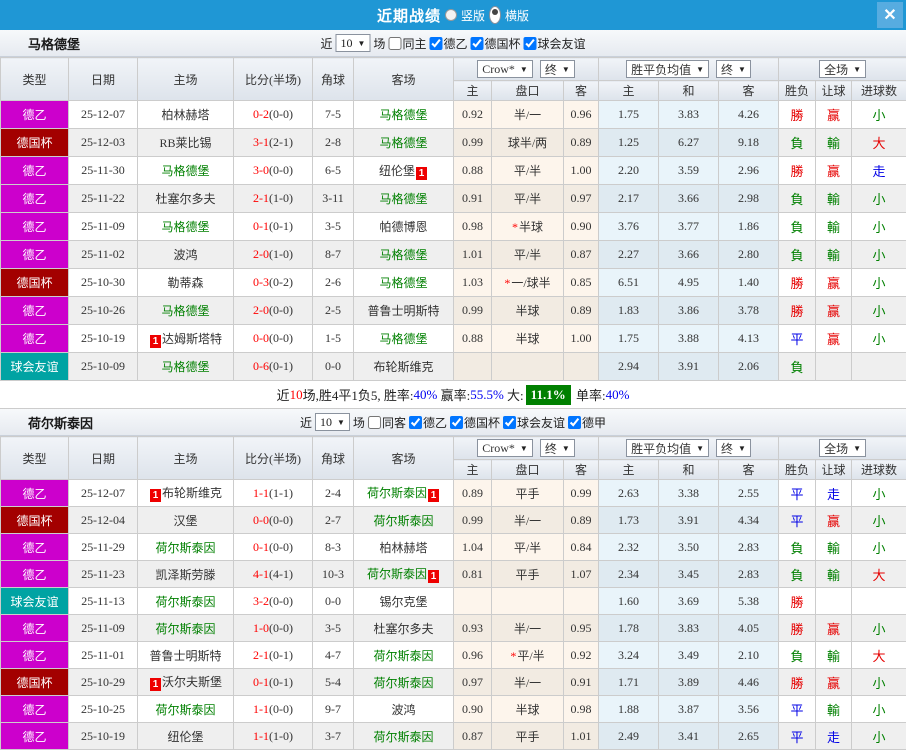 The height and width of the screenshot is (751, 906). What do you see at coordinates (581, 736) in the screenshot?
I see `odds-away-cell: 1.01` at bounding box center [581, 736].